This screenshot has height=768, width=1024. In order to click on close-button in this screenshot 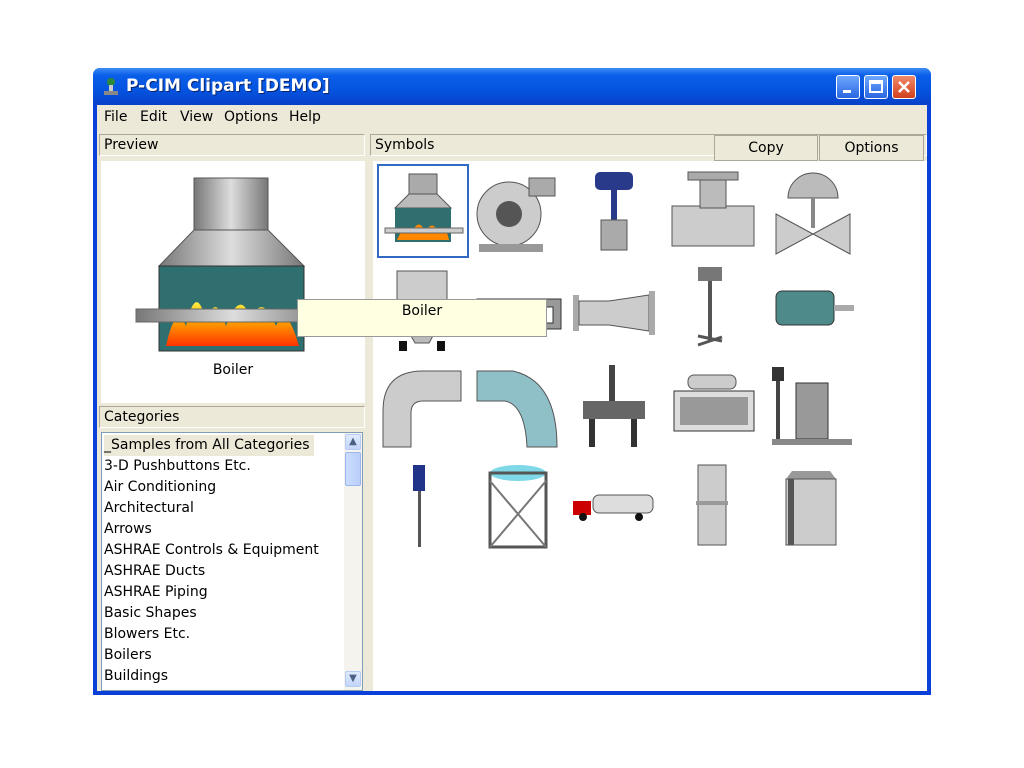, I will do `click(904, 87)`.